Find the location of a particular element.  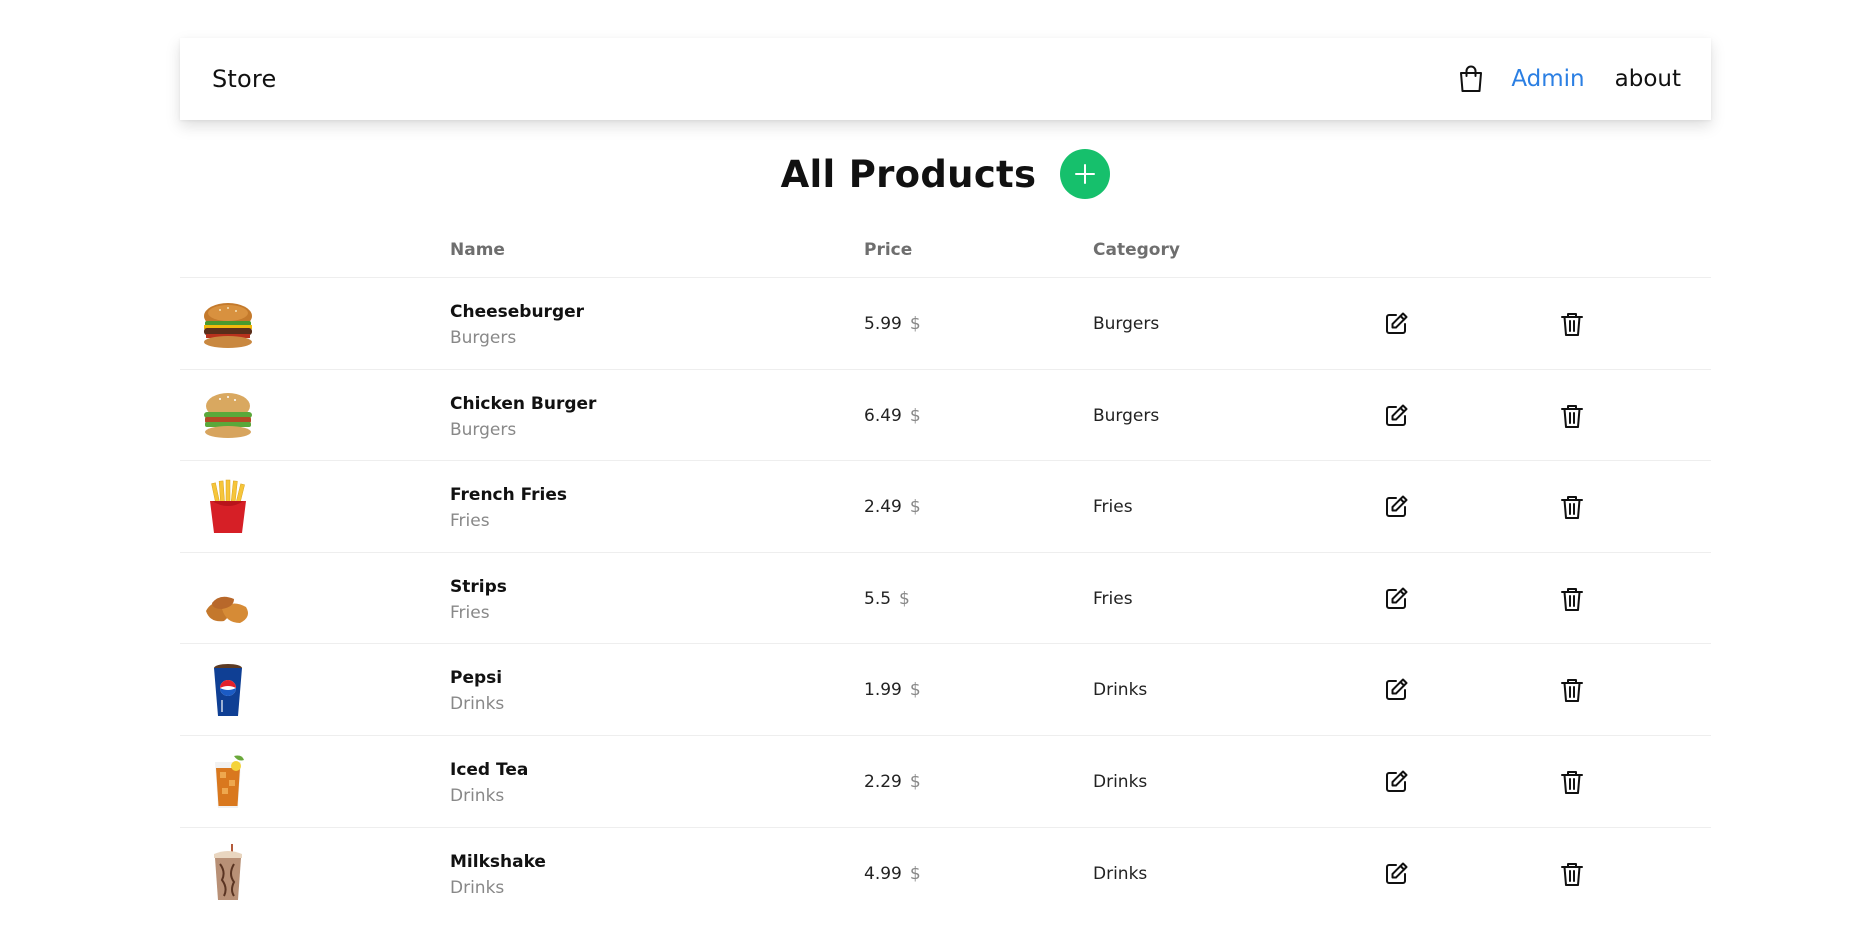

product-price-cell: 2.29 $ is located at coordinates (892, 782).